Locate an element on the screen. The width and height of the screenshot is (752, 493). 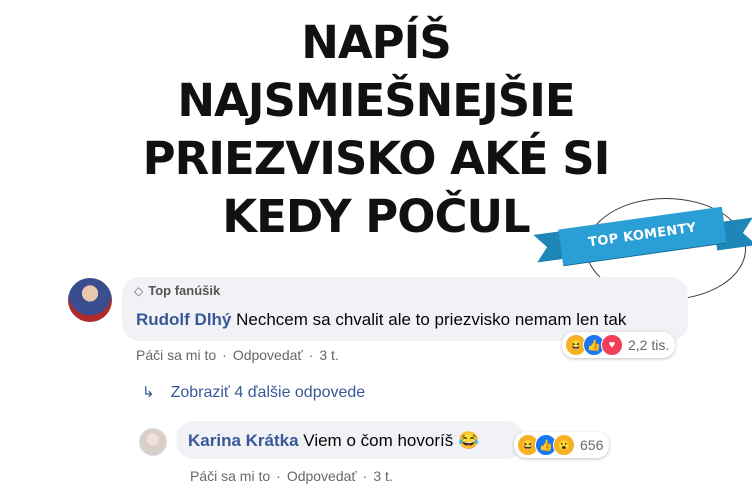
wow-reaction-icon: 😮 is located at coordinates (564, 445).